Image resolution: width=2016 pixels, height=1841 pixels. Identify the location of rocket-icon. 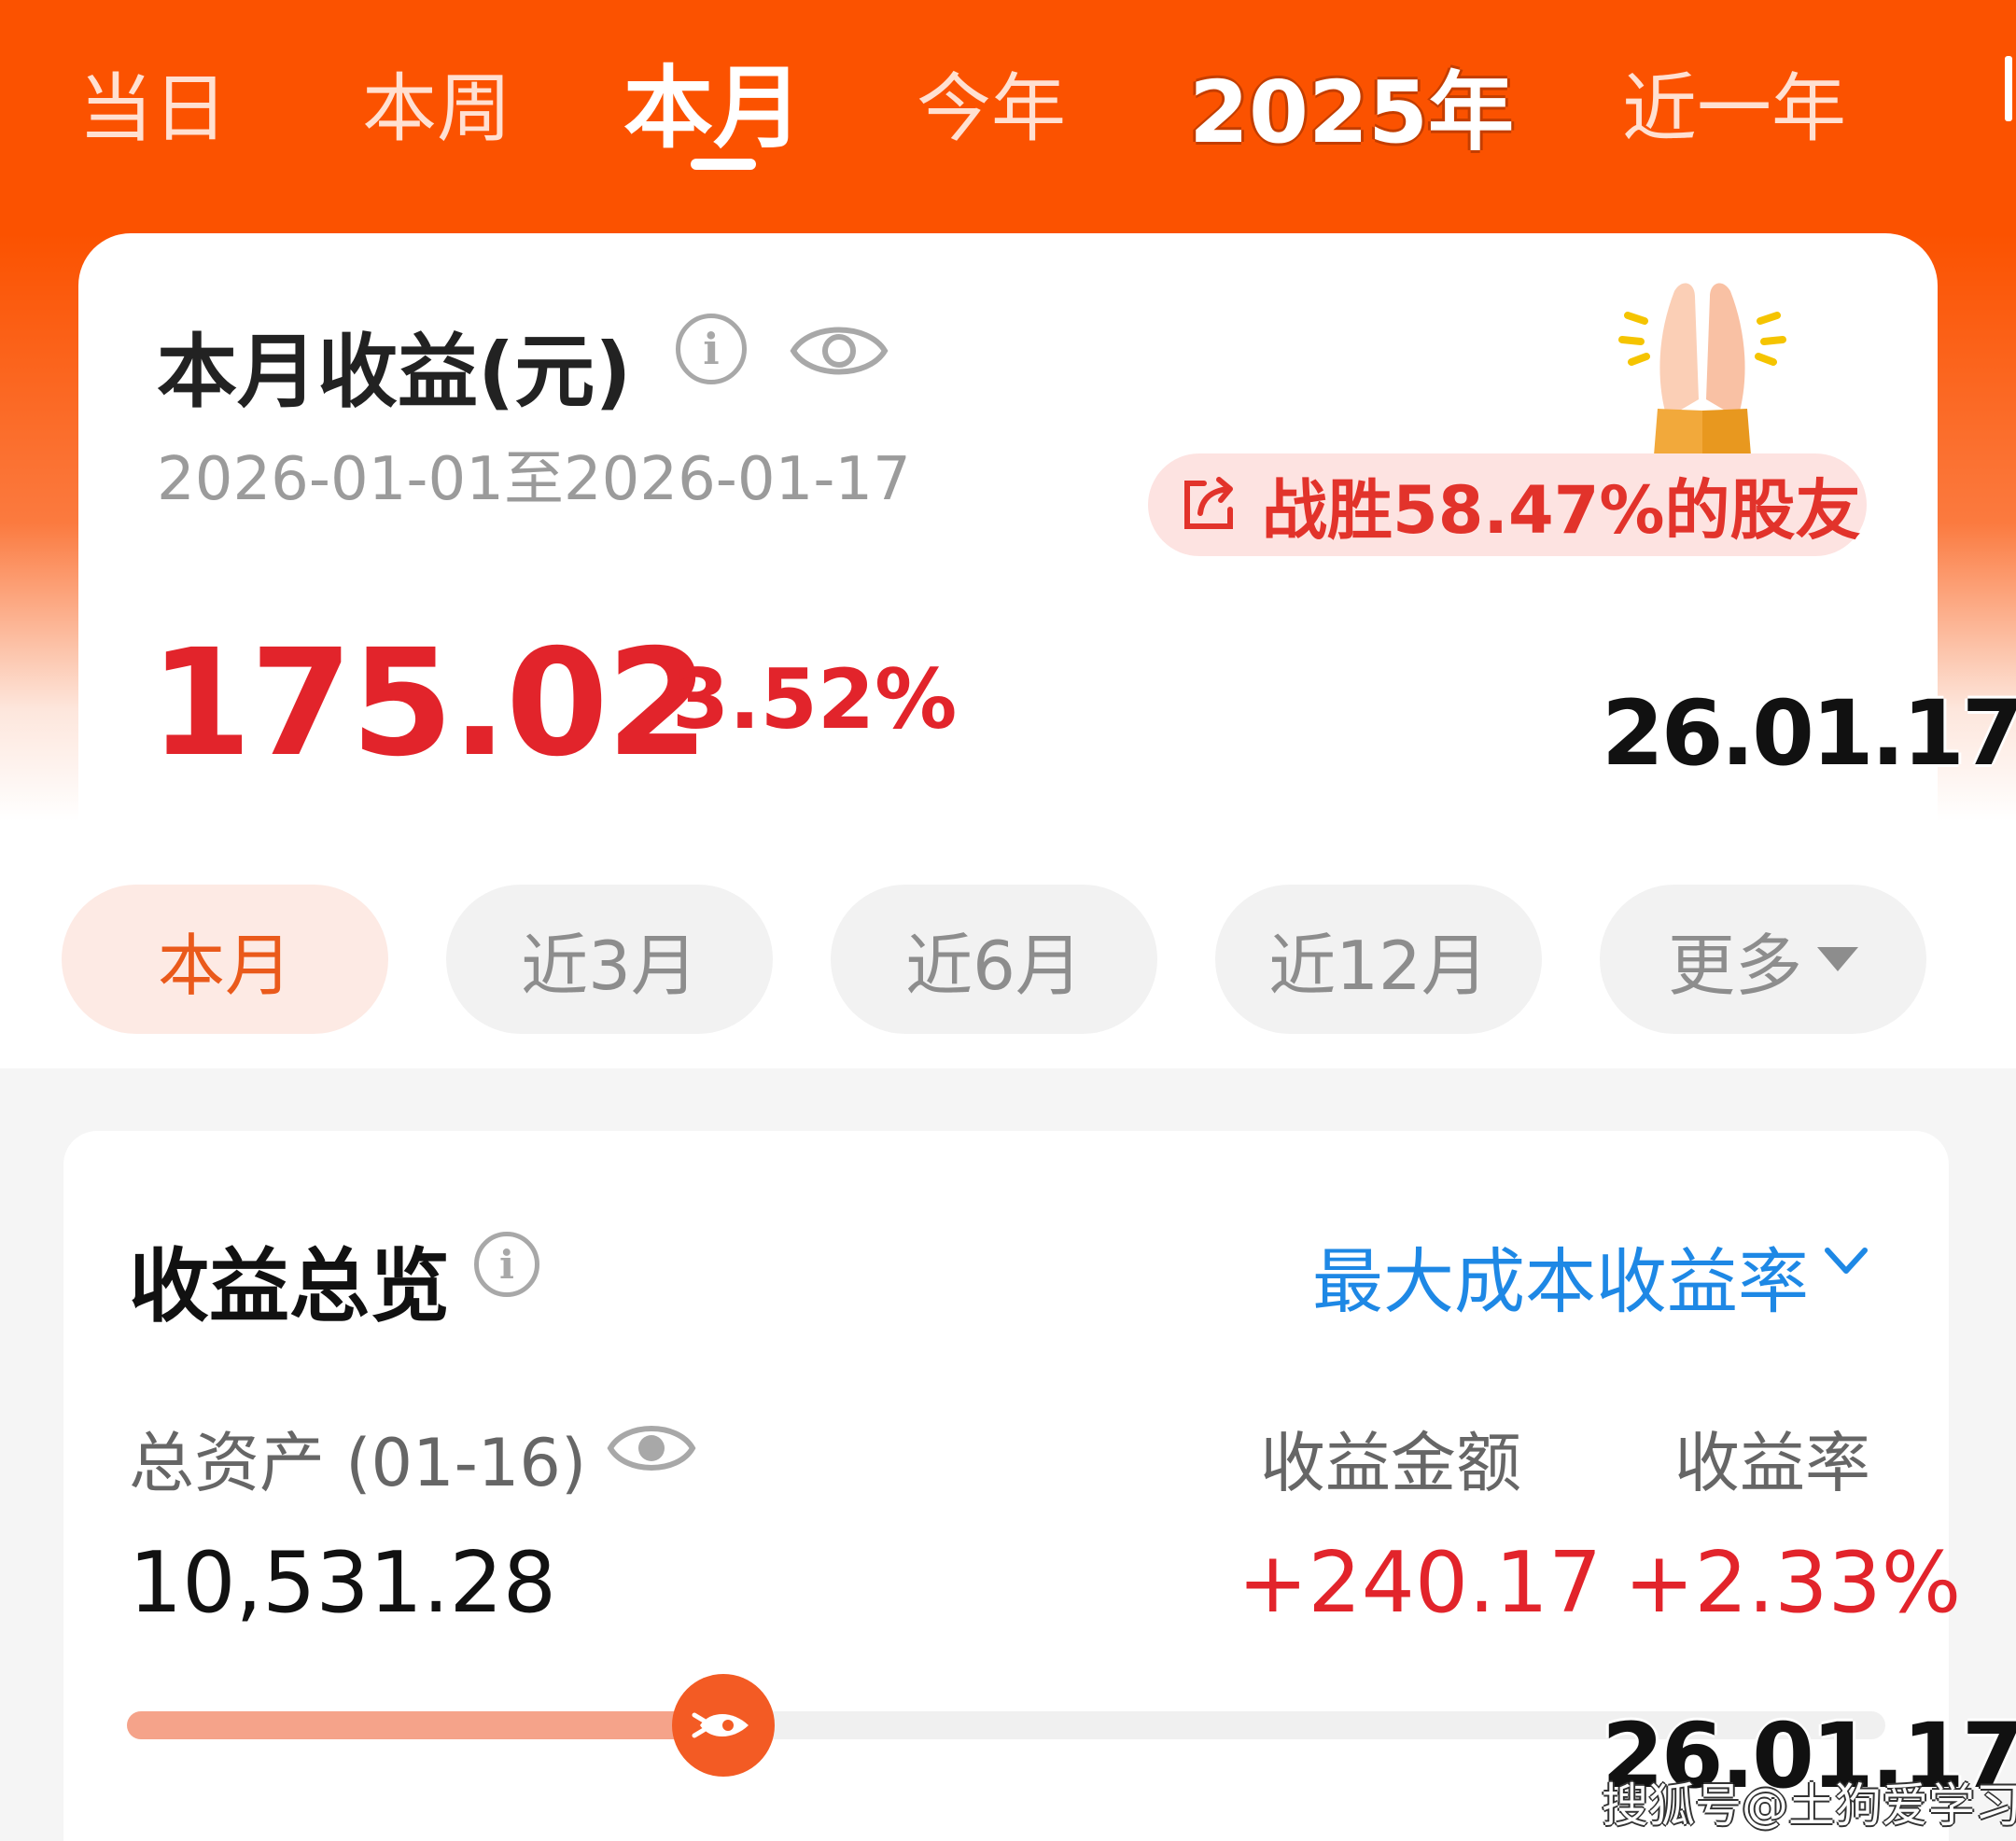
(724, 1725).